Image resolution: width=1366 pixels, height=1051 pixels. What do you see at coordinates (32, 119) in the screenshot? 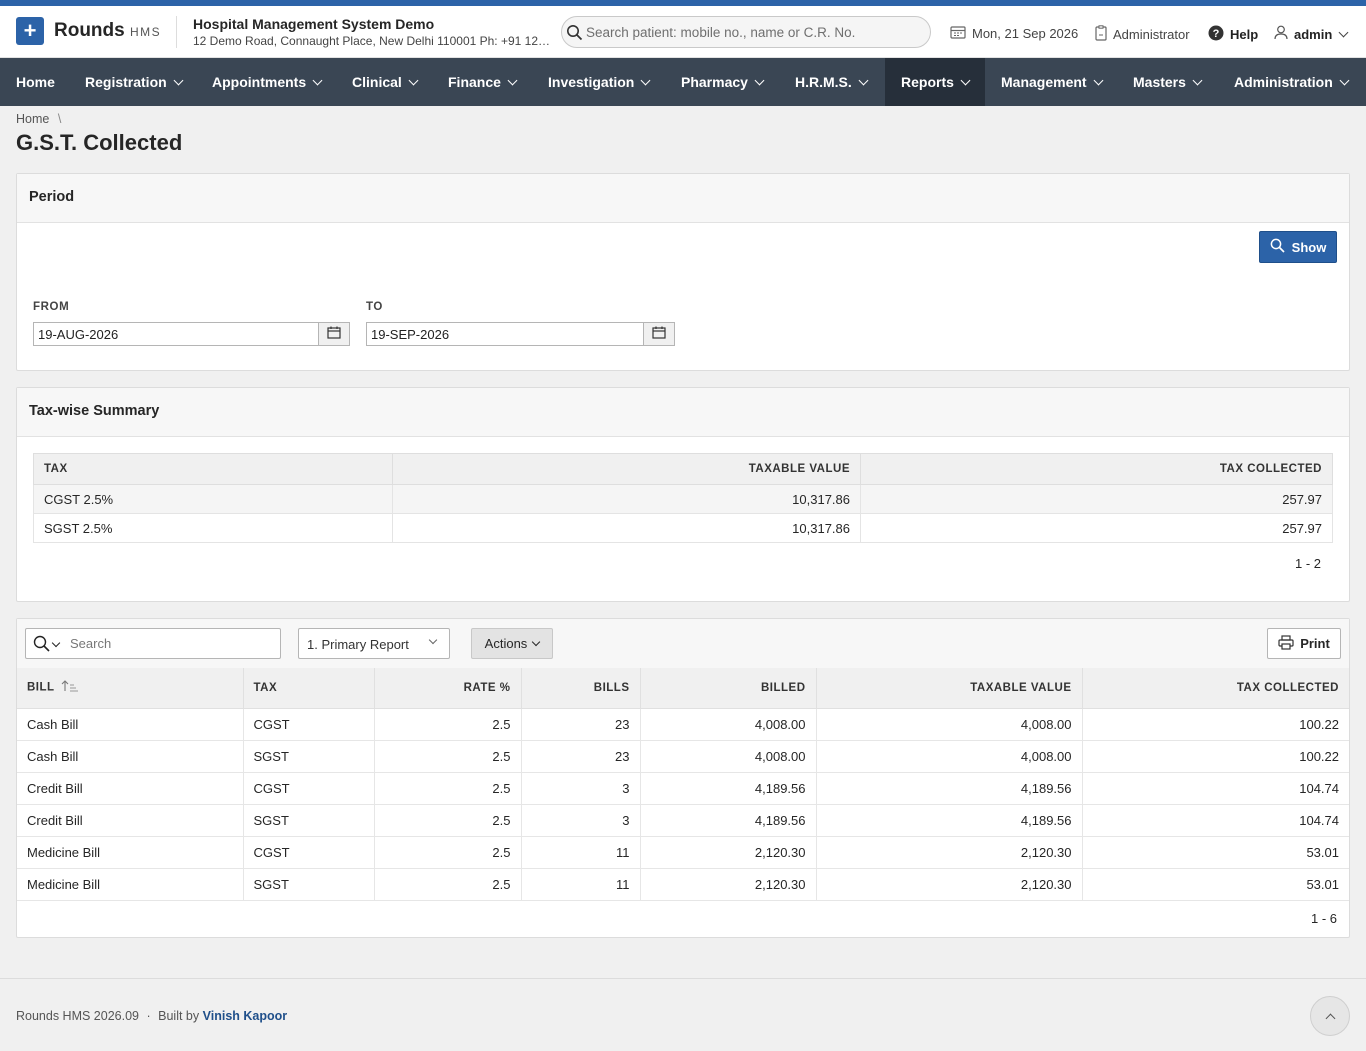
I see `breadcrumb-home: Home` at bounding box center [32, 119].